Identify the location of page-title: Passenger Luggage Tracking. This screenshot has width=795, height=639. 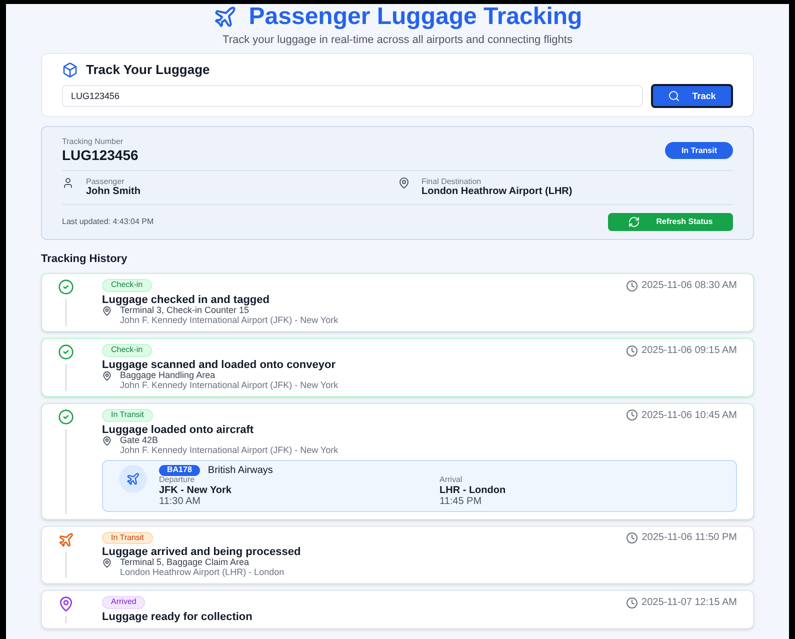
(415, 17).